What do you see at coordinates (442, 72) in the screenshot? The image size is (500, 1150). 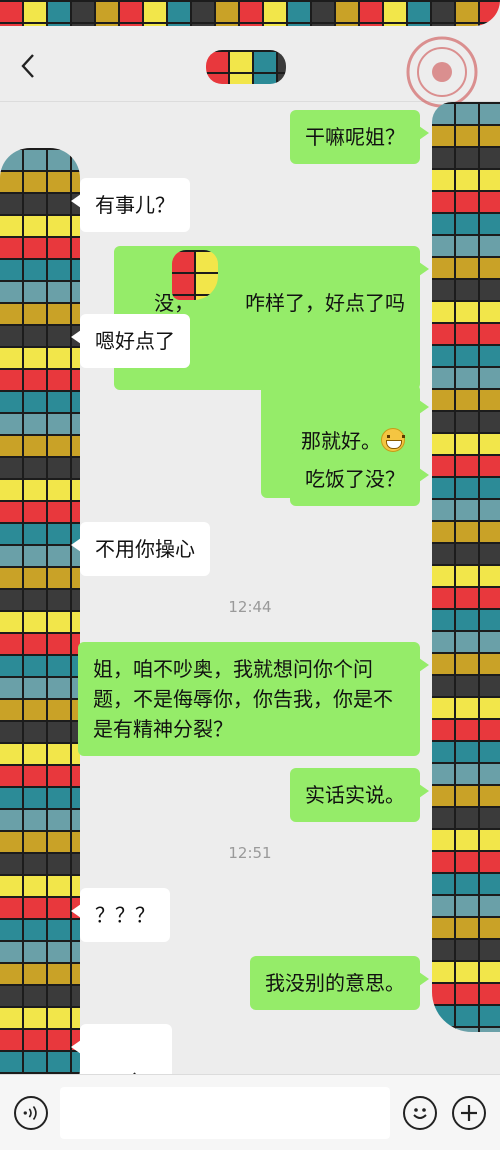 I see `watermark-logo-icon` at bounding box center [442, 72].